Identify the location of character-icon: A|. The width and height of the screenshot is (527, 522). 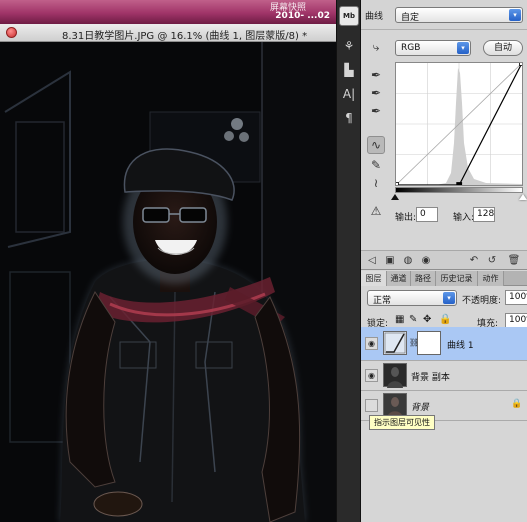
(349, 94).